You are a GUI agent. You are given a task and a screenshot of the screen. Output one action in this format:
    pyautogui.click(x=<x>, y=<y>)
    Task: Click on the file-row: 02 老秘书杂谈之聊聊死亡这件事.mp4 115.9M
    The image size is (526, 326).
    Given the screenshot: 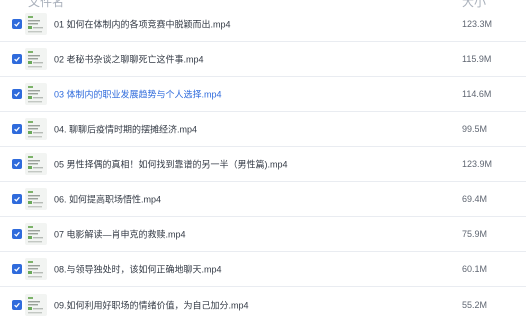 What is the action you would take?
    pyautogui.click(x=263, y=59)
    